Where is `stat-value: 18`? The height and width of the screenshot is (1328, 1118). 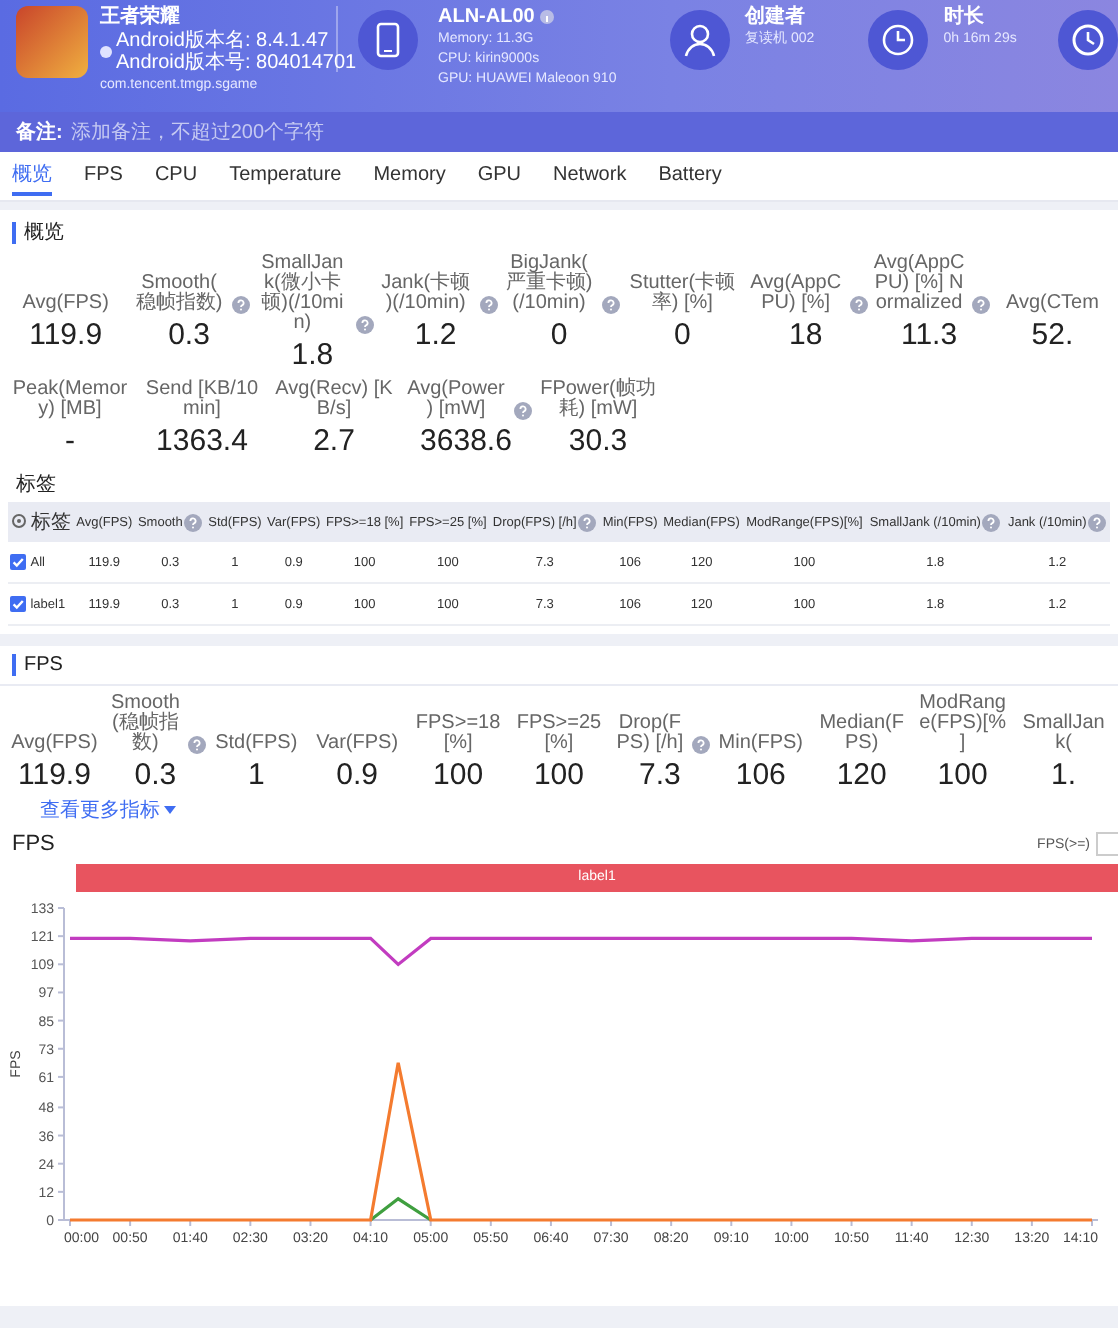 stat-value: 18 is located at coordinates (806, 335).